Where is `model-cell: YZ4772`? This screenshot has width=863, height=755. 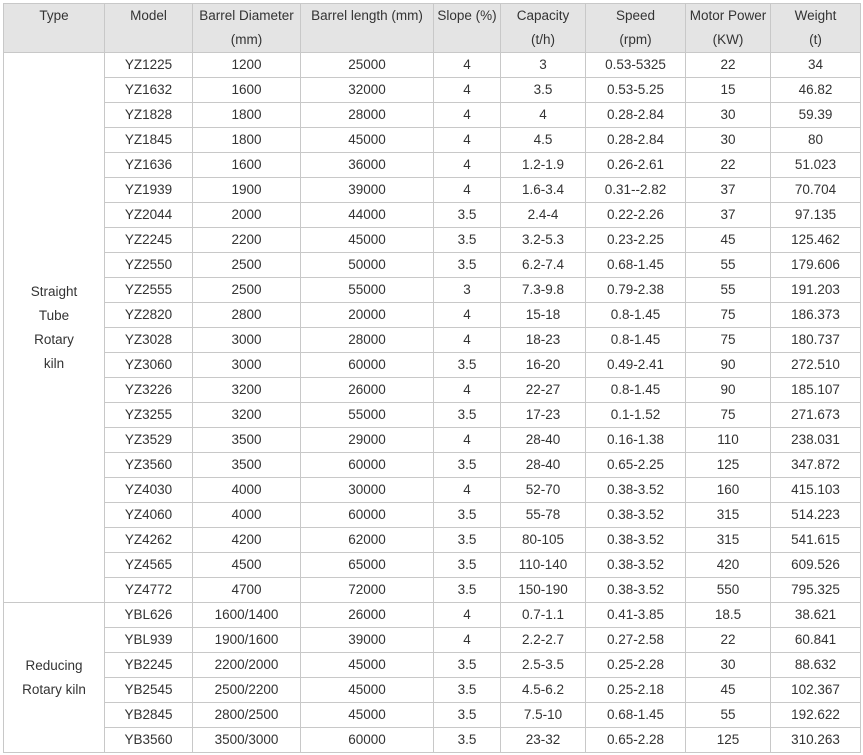
model-cell: YZ4772 is located at coordinates (148, 590).